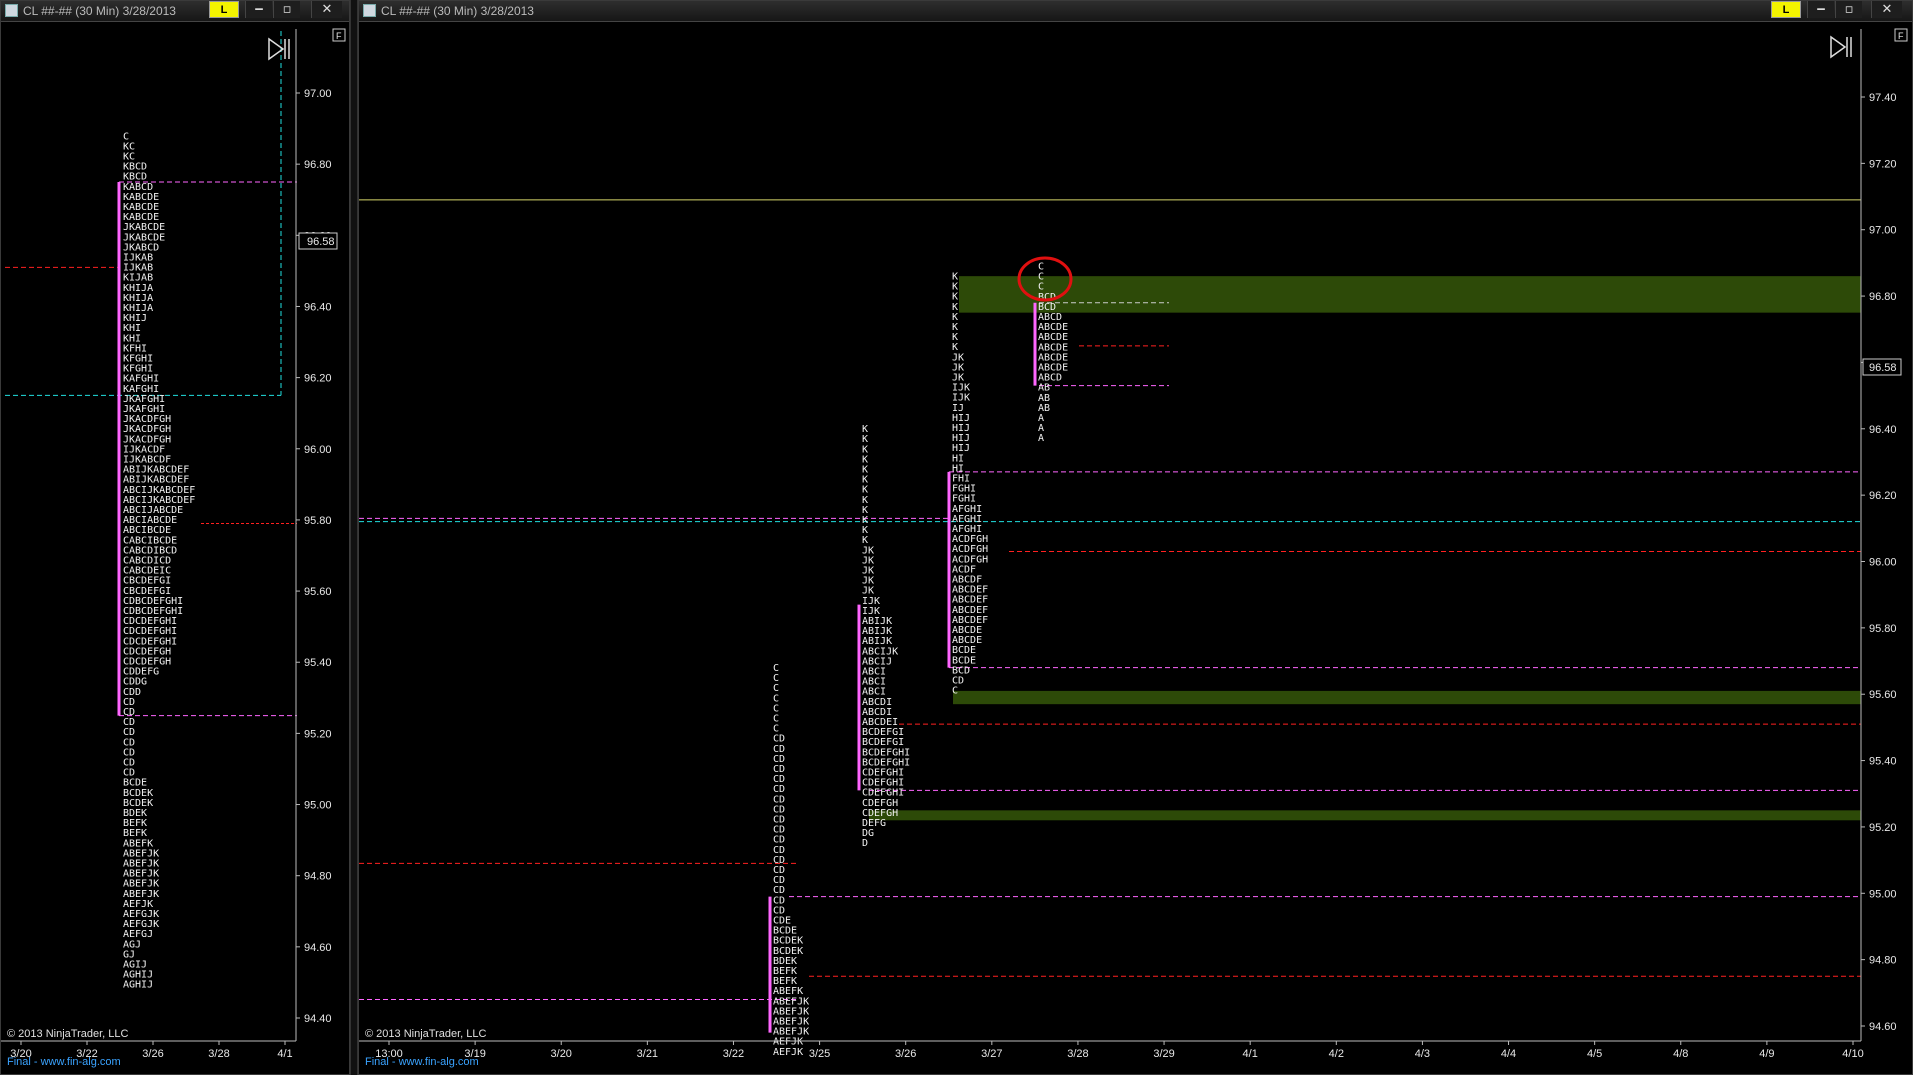  I want to click on left-y-tick-label: 97.00, so click(318, 94).